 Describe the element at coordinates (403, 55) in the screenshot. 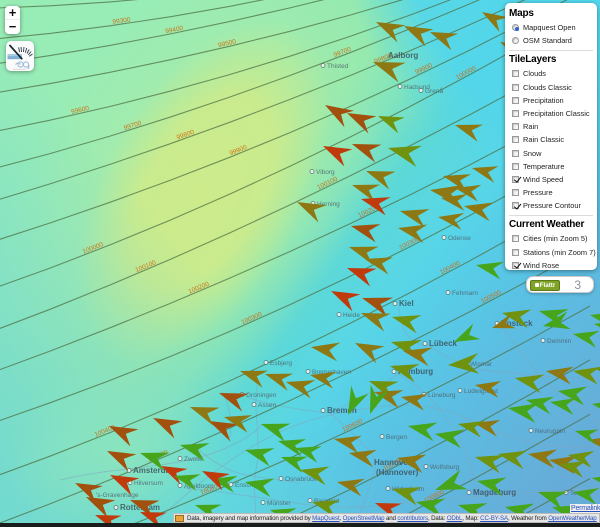

I see `svg-text: Aalborg` at that location.